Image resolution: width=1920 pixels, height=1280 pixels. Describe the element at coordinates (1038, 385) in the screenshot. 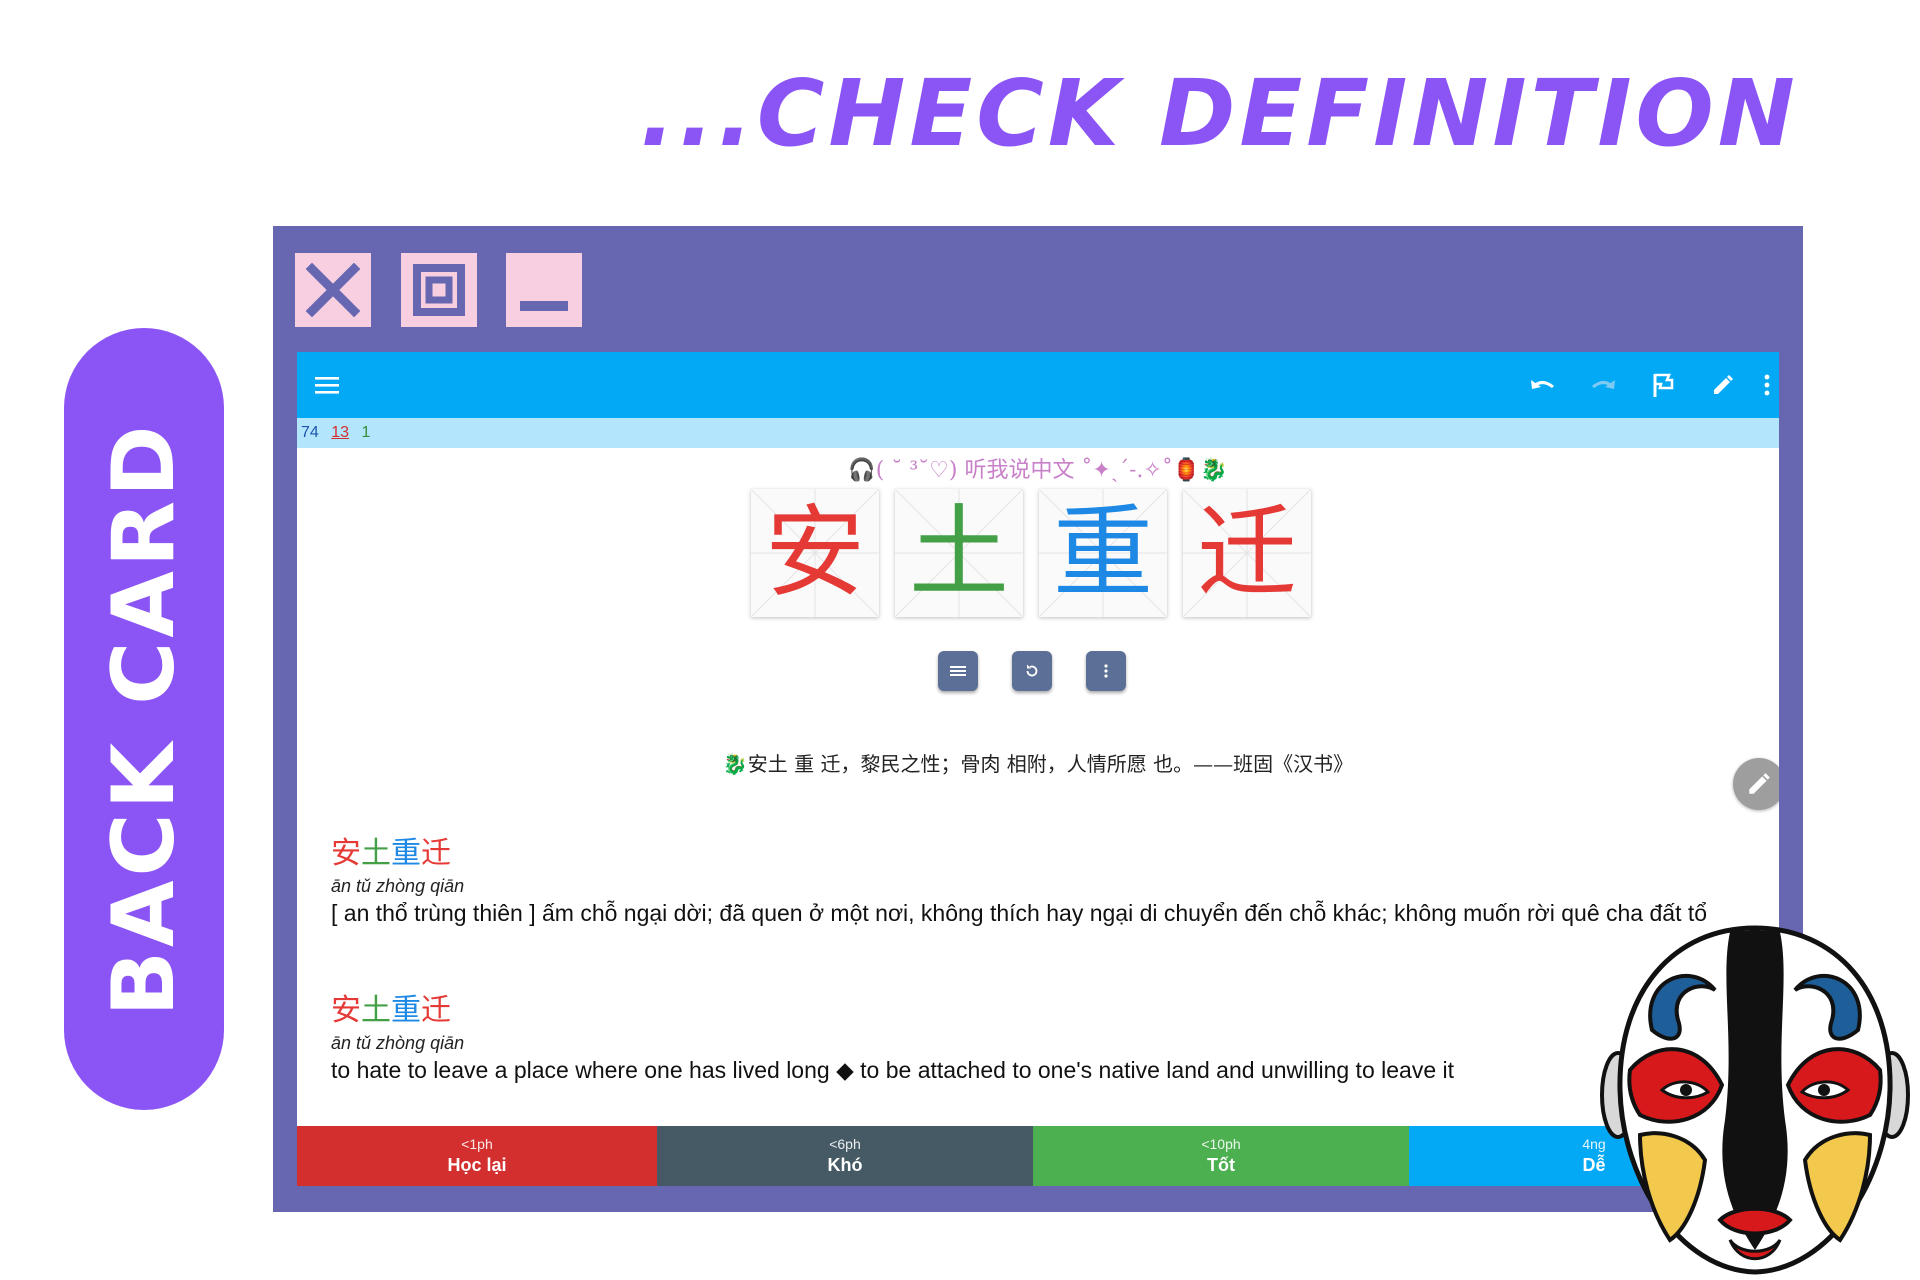

I see `app-toolbar` at that location.